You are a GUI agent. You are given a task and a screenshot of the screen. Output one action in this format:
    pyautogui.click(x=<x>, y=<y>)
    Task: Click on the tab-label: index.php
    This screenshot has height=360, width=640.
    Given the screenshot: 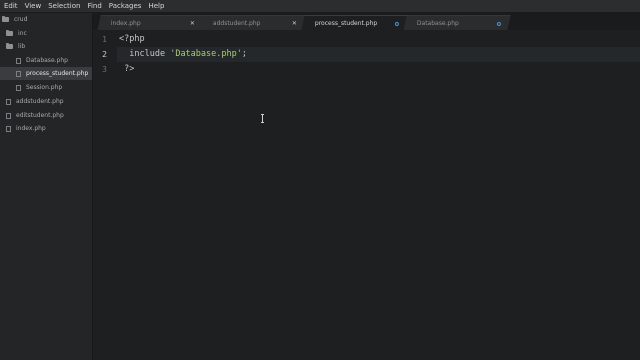 What is the action you would take?
    pyautogui.click(x=125, y=23)
    